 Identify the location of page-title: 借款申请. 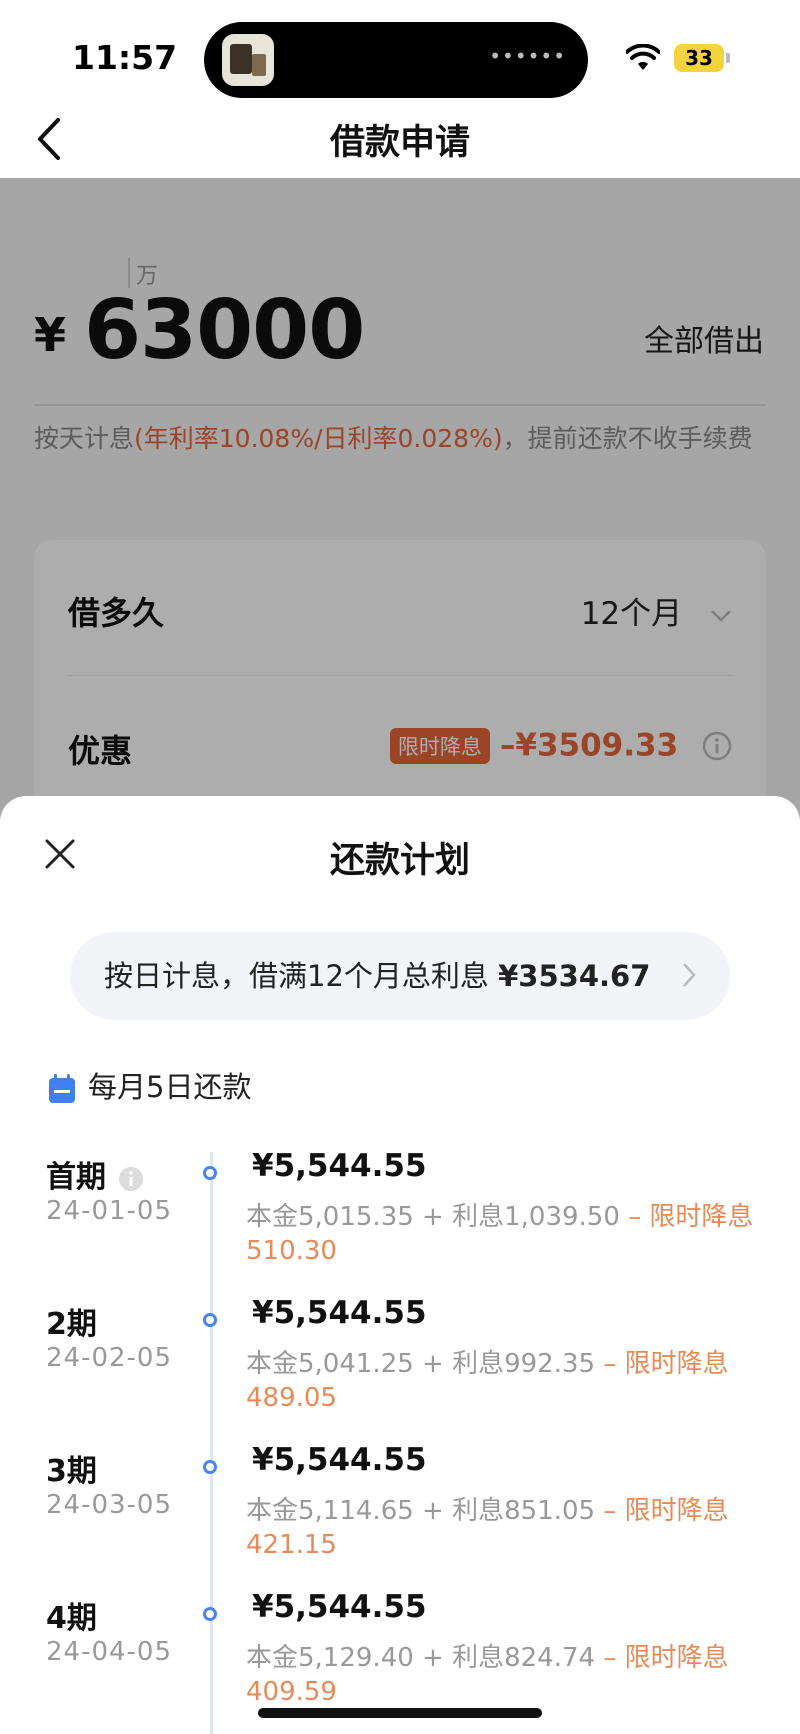
(399, 143).